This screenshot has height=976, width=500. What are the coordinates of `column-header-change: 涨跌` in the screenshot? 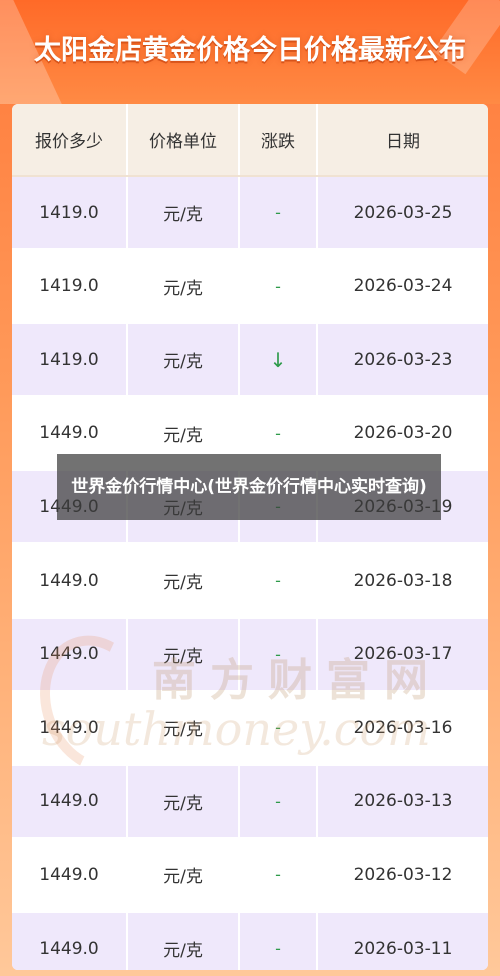 It's located at (279, 139).